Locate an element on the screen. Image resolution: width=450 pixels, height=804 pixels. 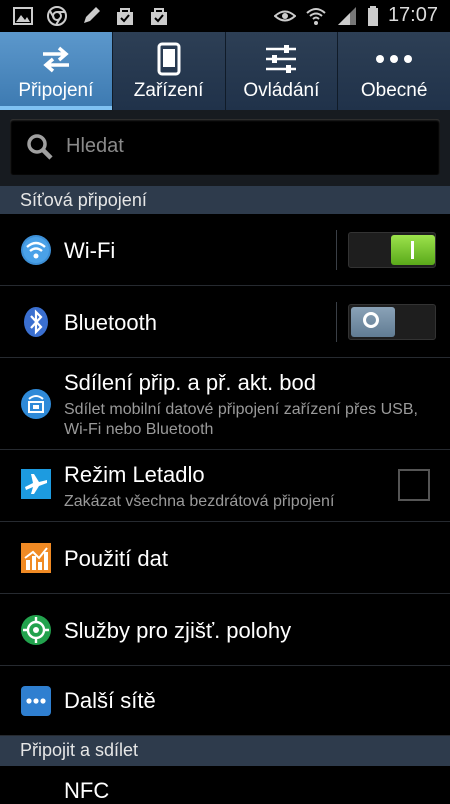
cell-signal-icon is located at coordinates (346, 15).